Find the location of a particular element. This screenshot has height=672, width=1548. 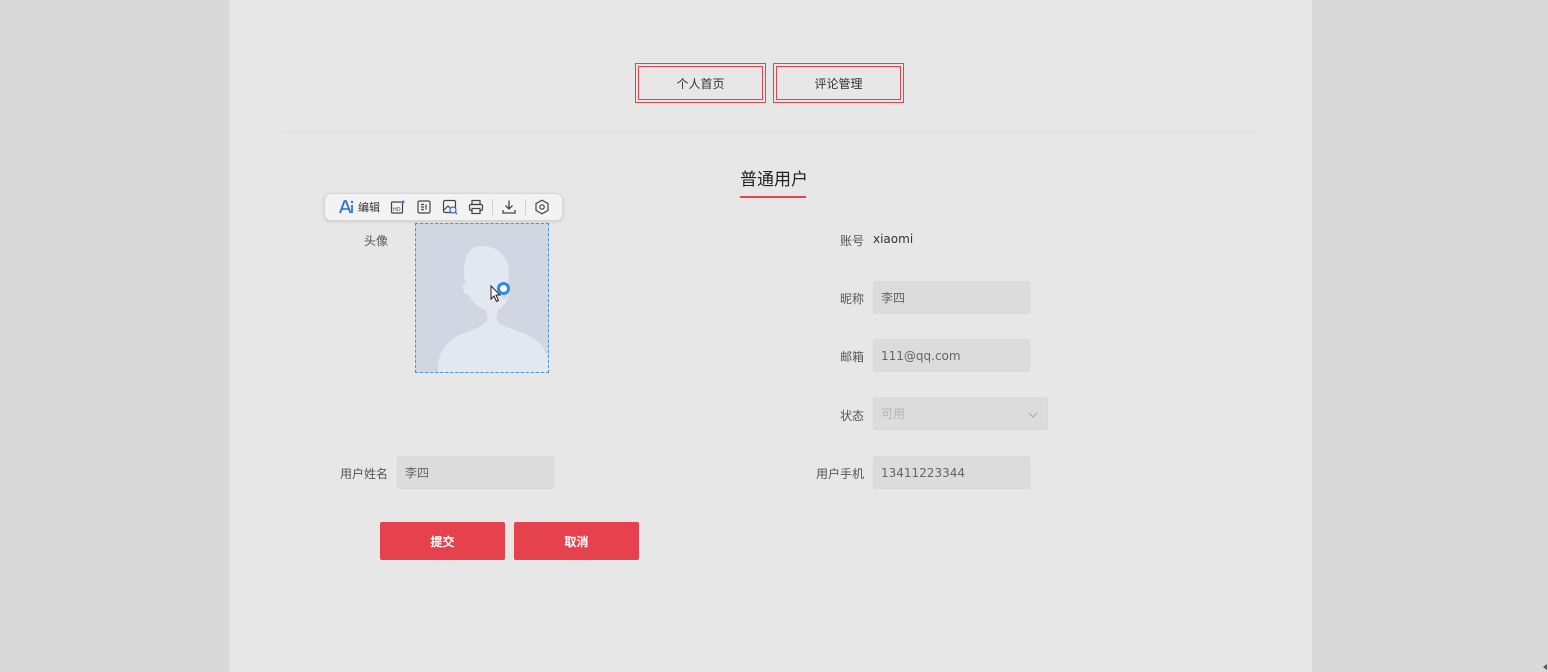

status-select: 可用 is located at coordinates (960, 413).